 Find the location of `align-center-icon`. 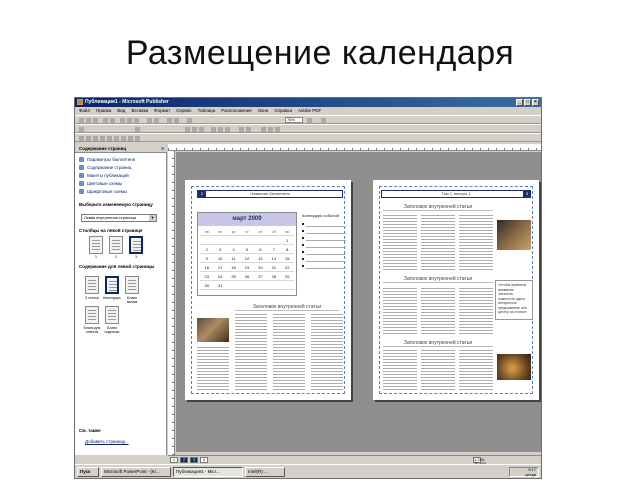

align-center-icon is located at coordinates (220, 129).